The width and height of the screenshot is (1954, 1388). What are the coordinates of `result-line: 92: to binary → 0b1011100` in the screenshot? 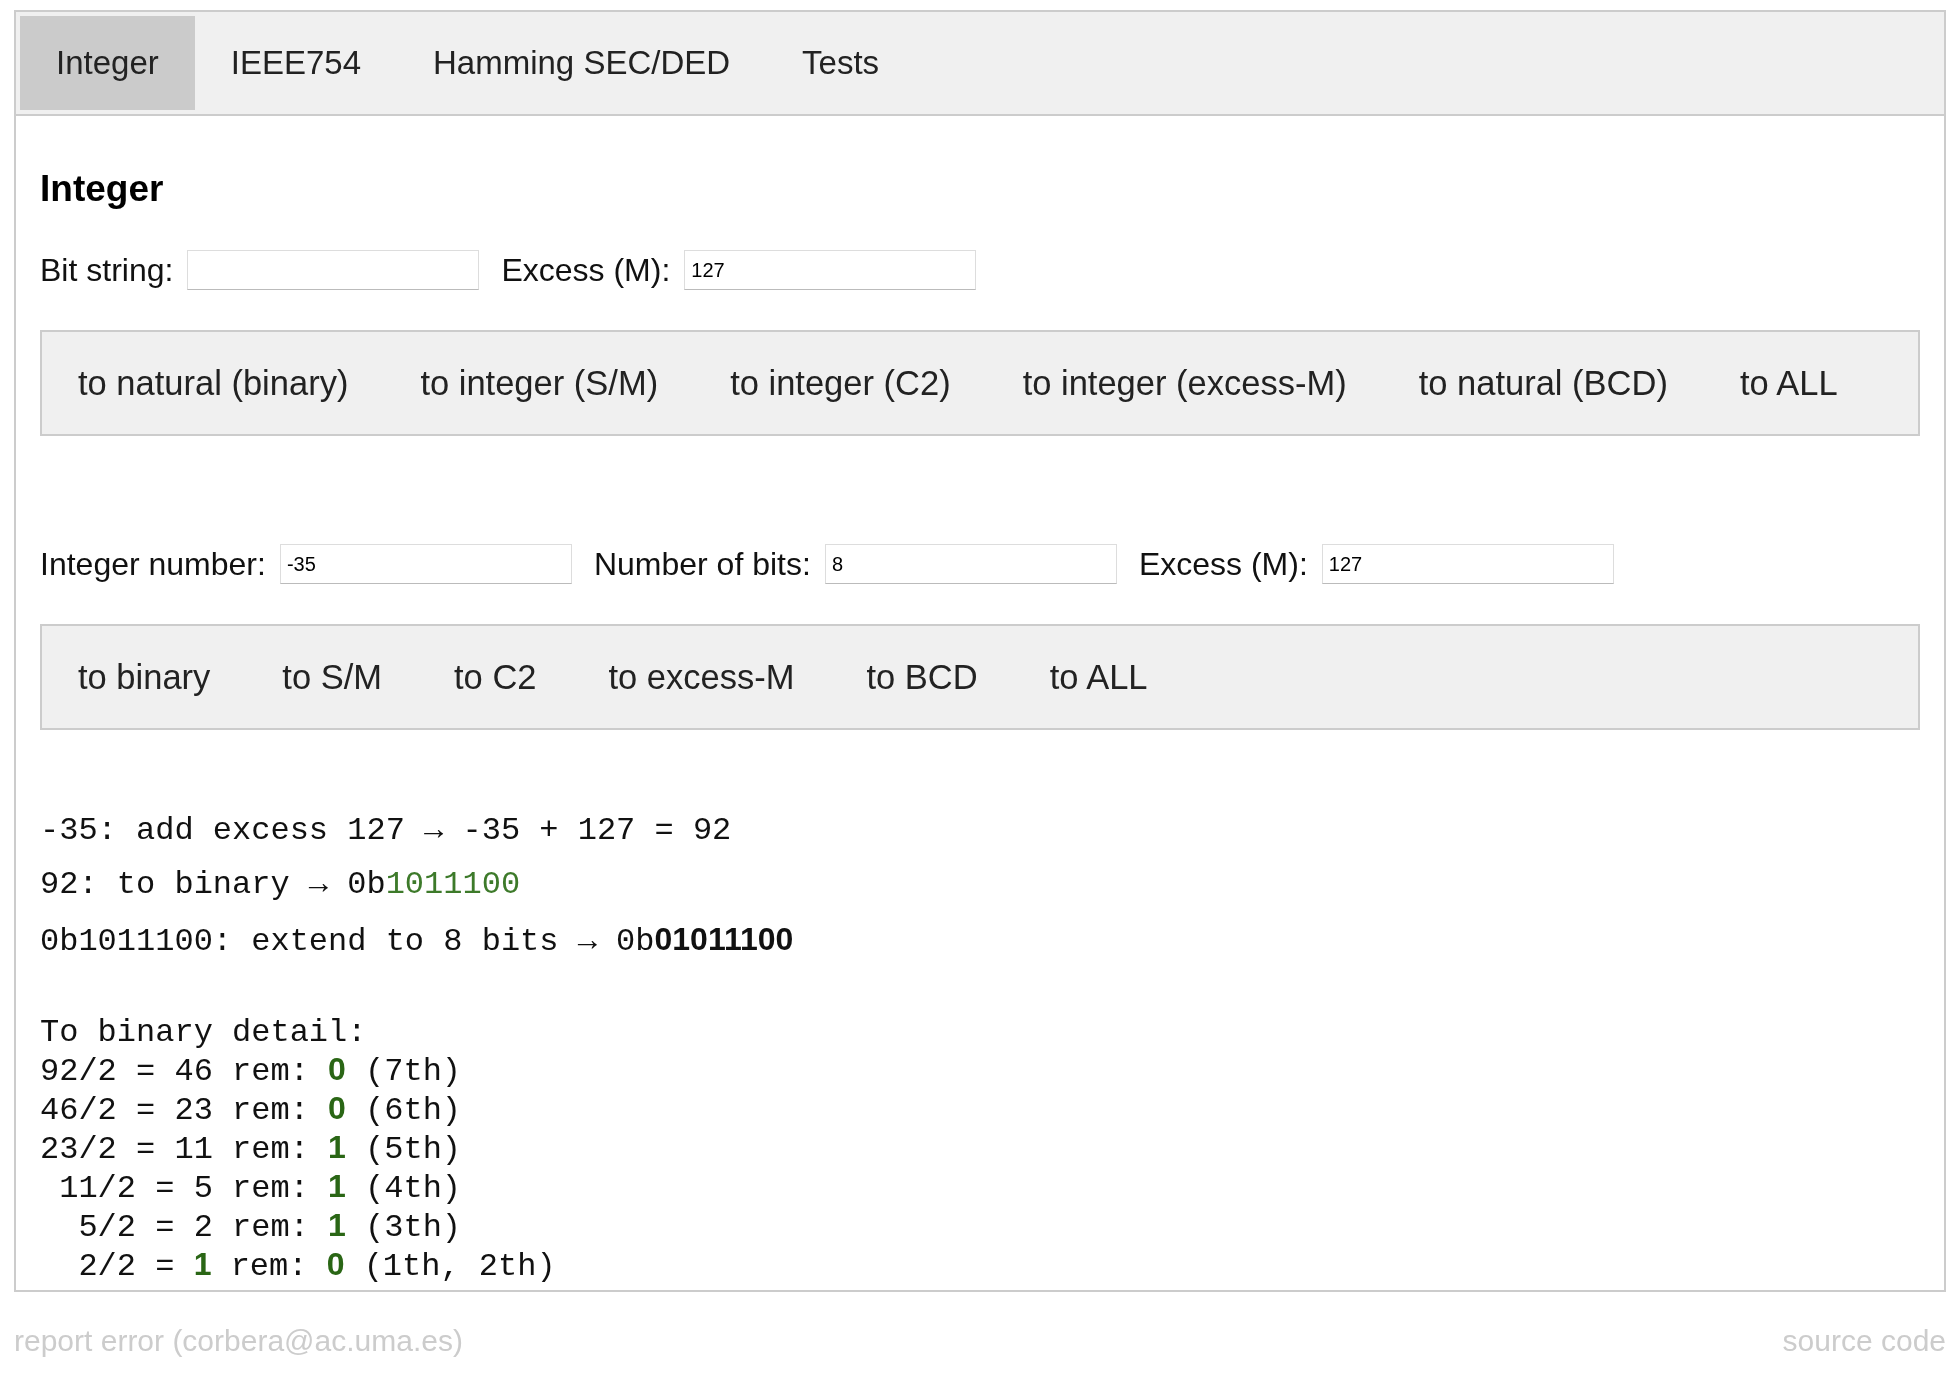 It's located at (281, 885).